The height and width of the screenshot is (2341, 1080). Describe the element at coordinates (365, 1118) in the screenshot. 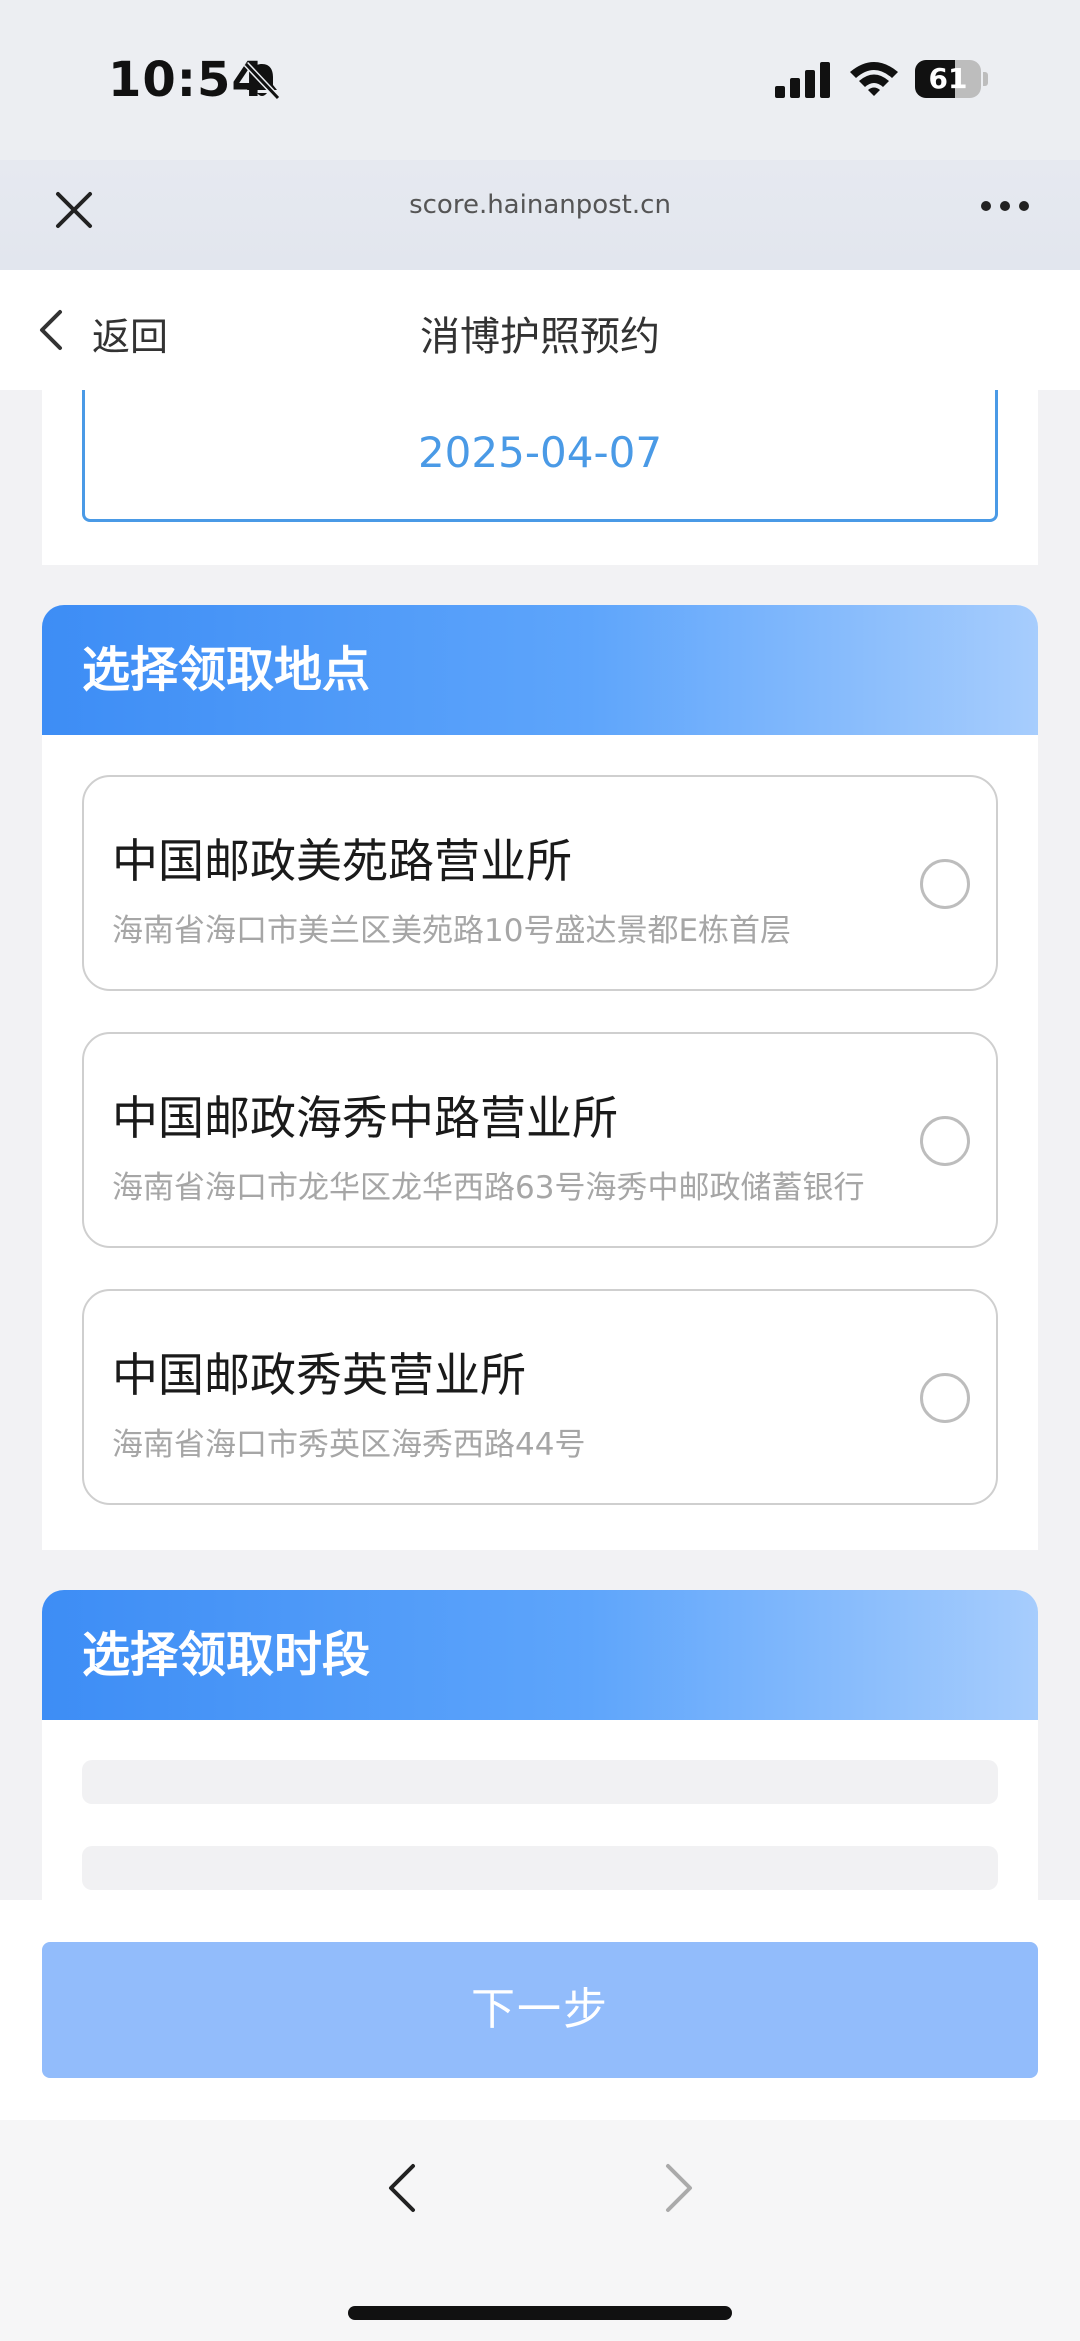

I see `location-name: 中国邮政海秀中路营业所` at that location.